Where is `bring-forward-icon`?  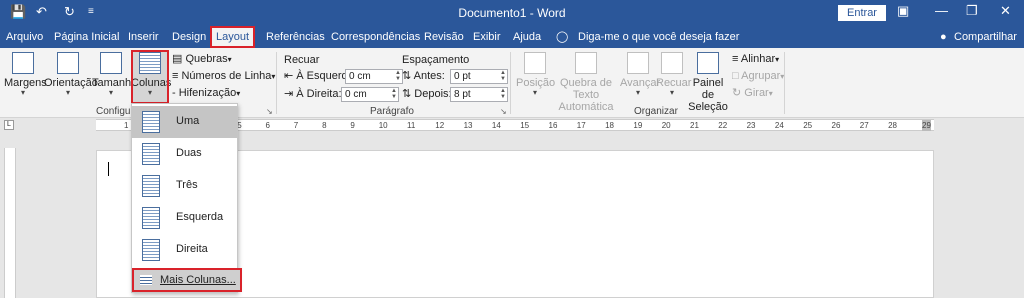
bring-forward-icon is located at coordinates (638, 63).